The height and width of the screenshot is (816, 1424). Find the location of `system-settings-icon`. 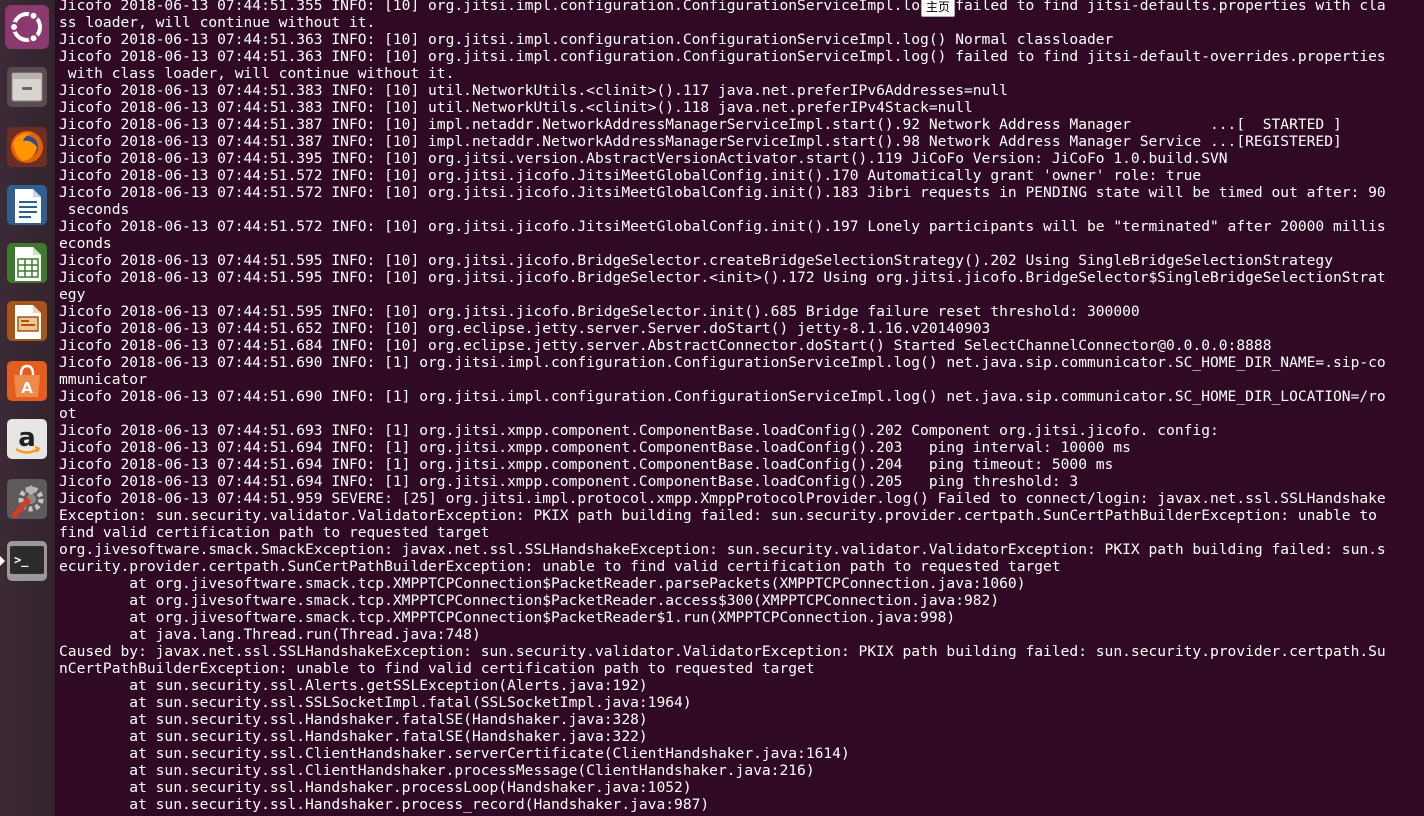

system-settings-icon is located at coordinates (27, 499).